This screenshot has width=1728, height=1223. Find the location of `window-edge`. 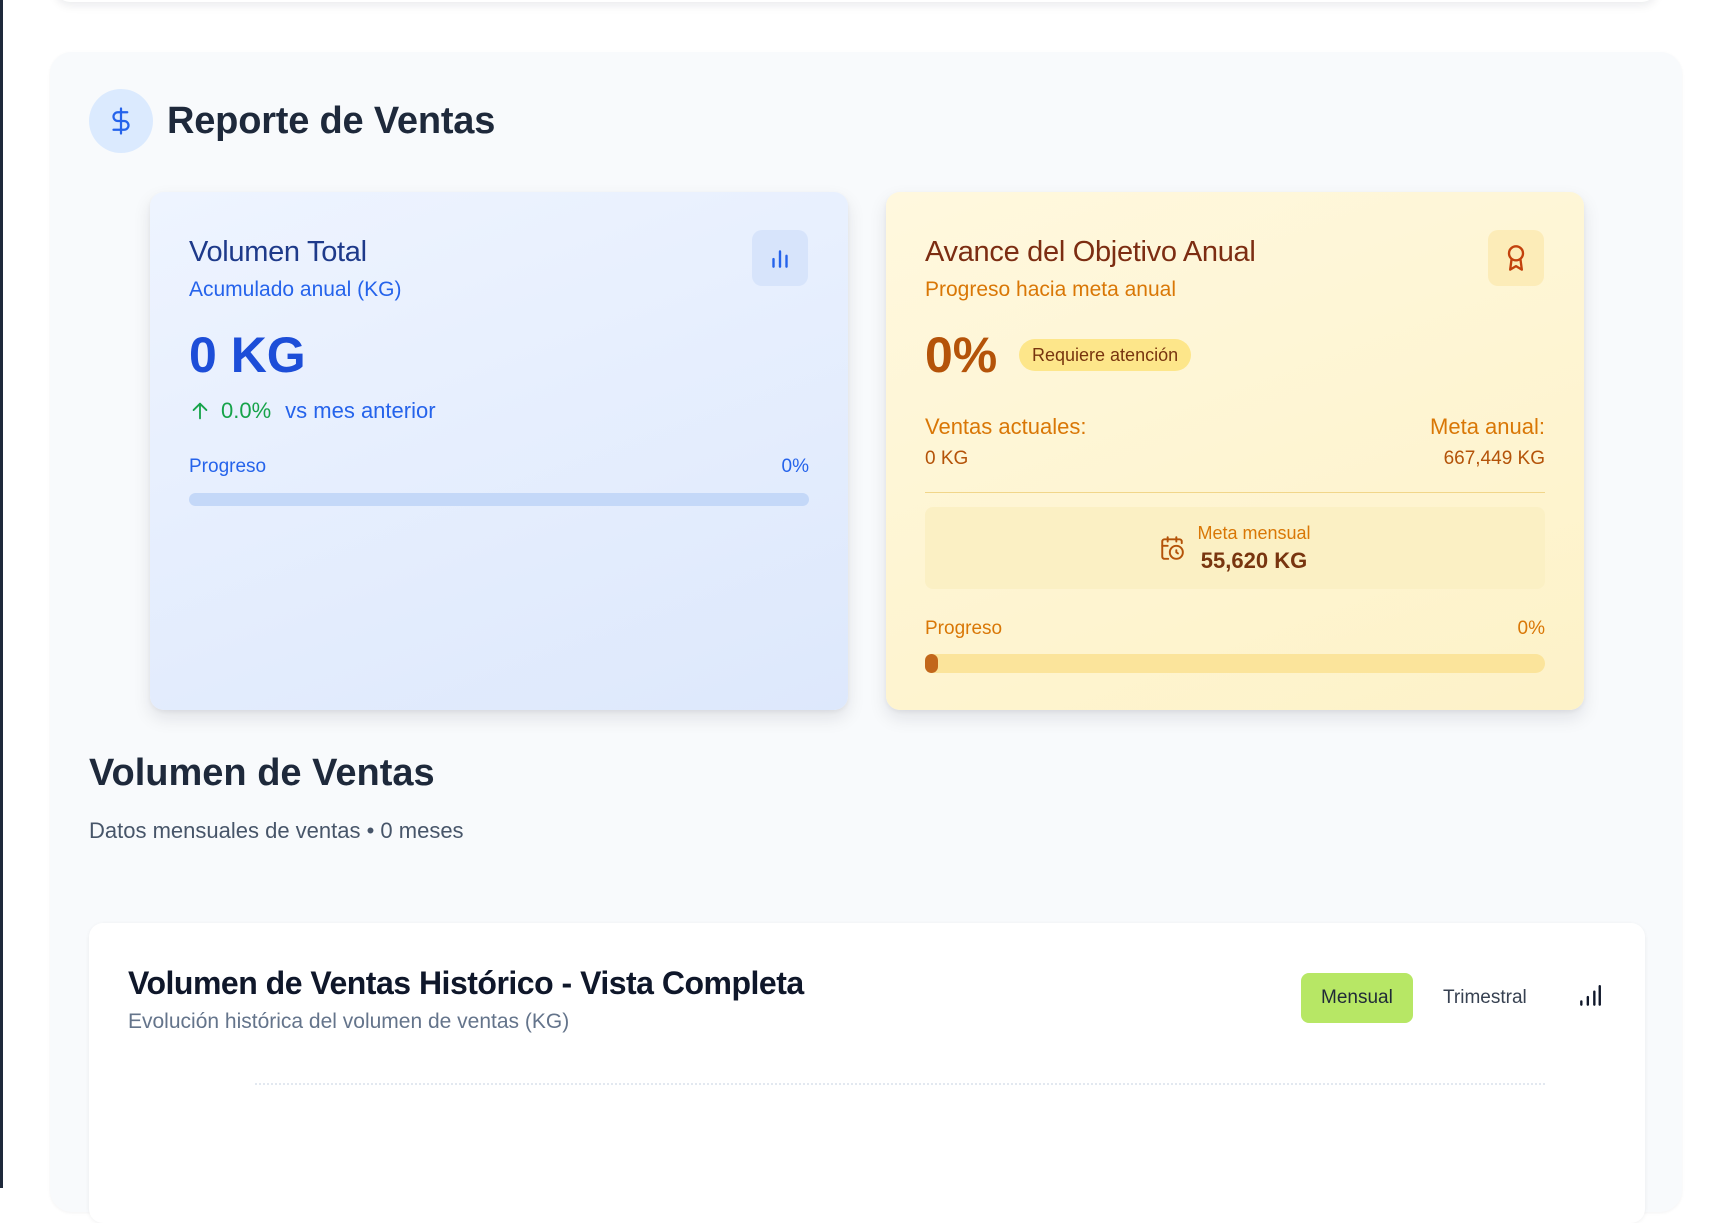

window-edge is located at coordinates (1, 594).